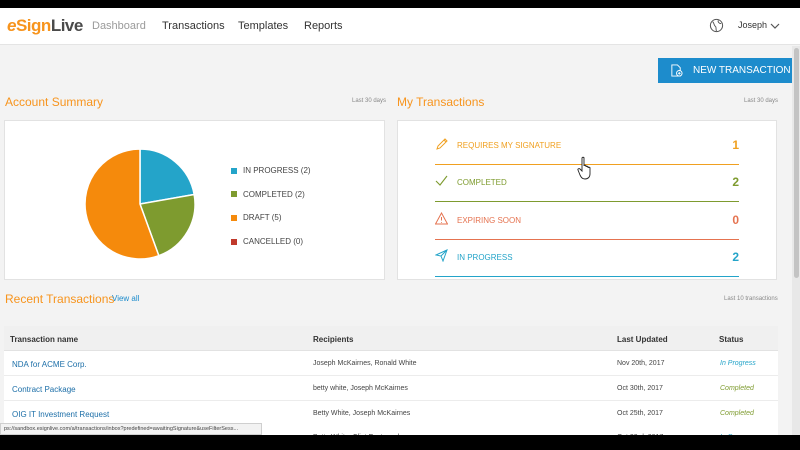  What do you see at coordinates (587, 276) in the screenshot?
I see `row-divider` at bounding box center [587, 276].